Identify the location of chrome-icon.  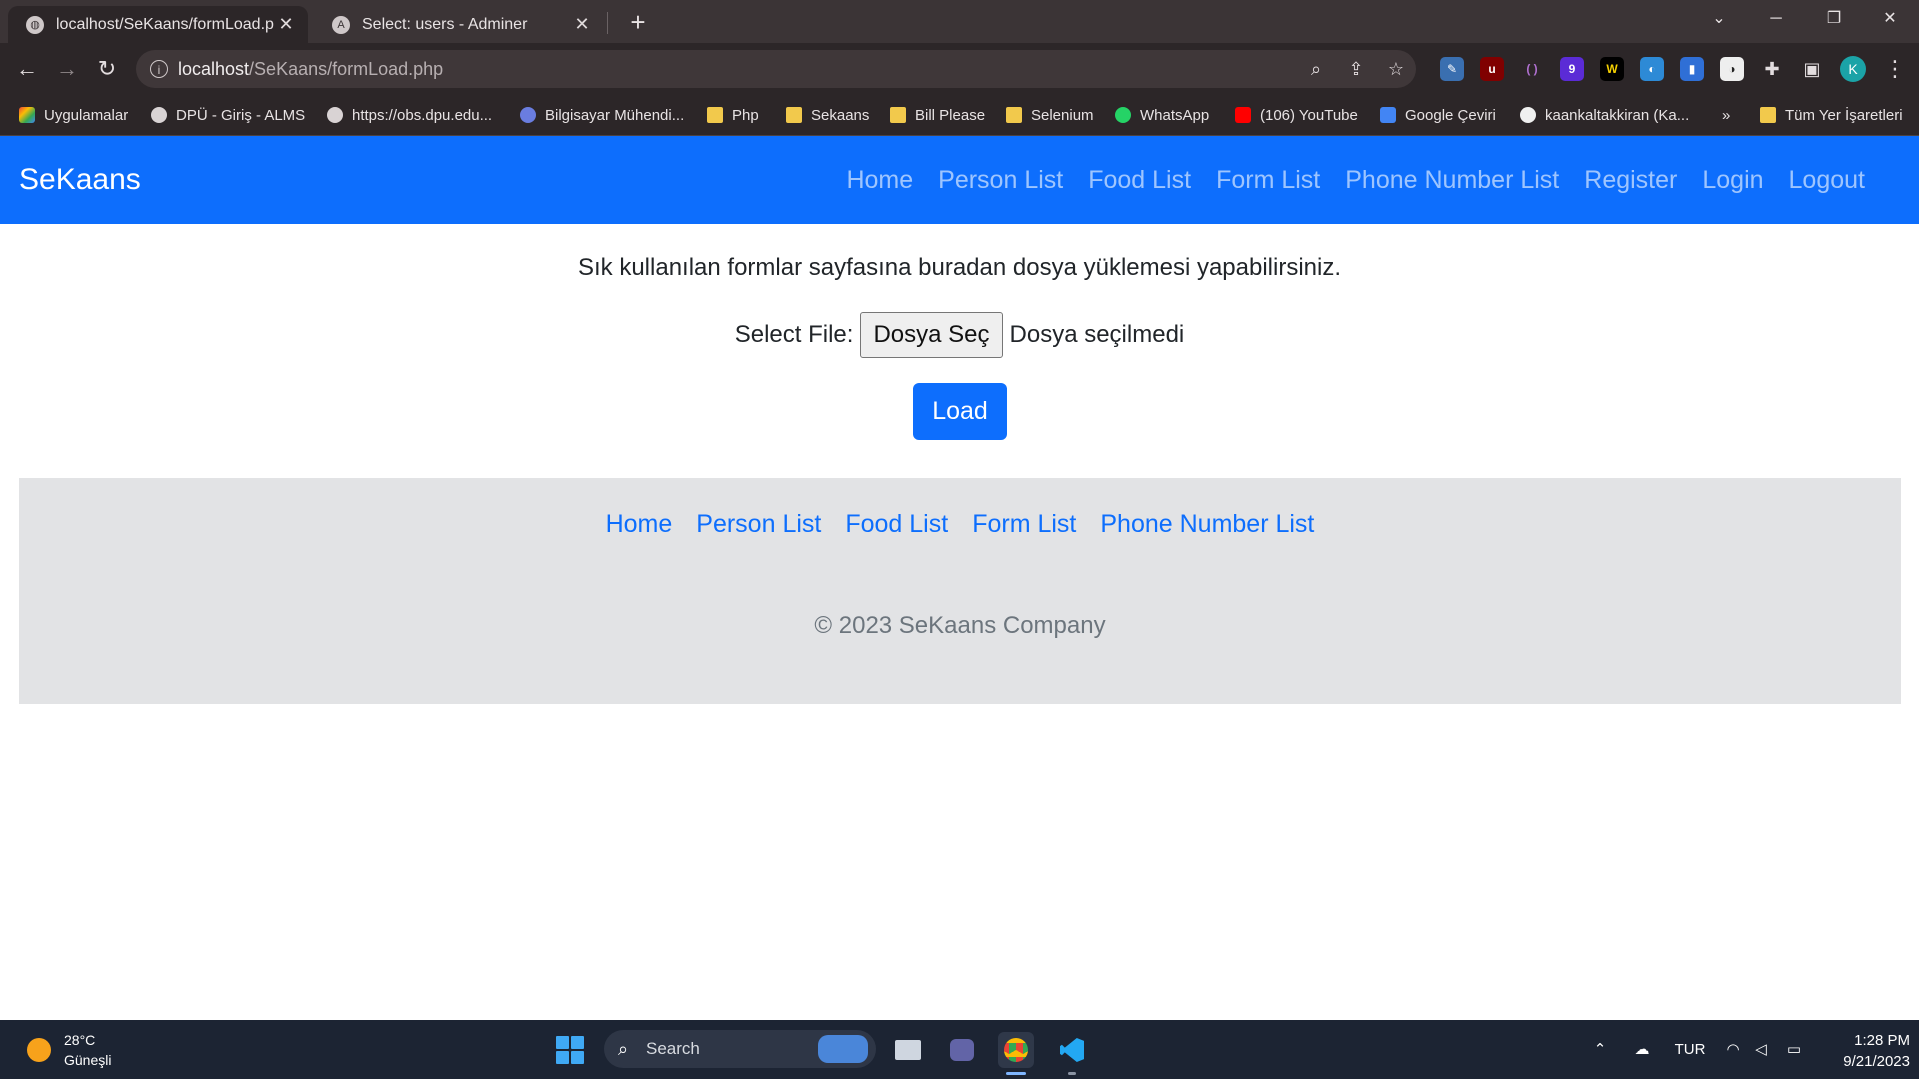
(1016, 1050).